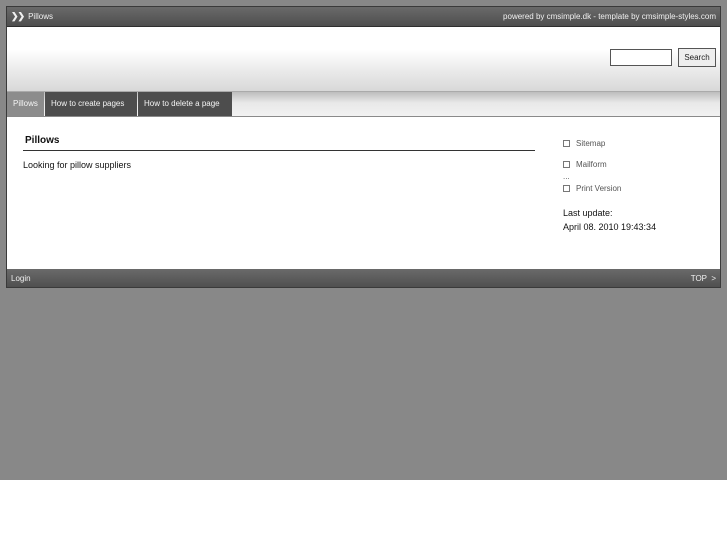 Image resolution: width=727 pixels, height=545 pixels. Describe the element at coordinates (363, 59) in the screenshot. I see `header: Search` at that location.